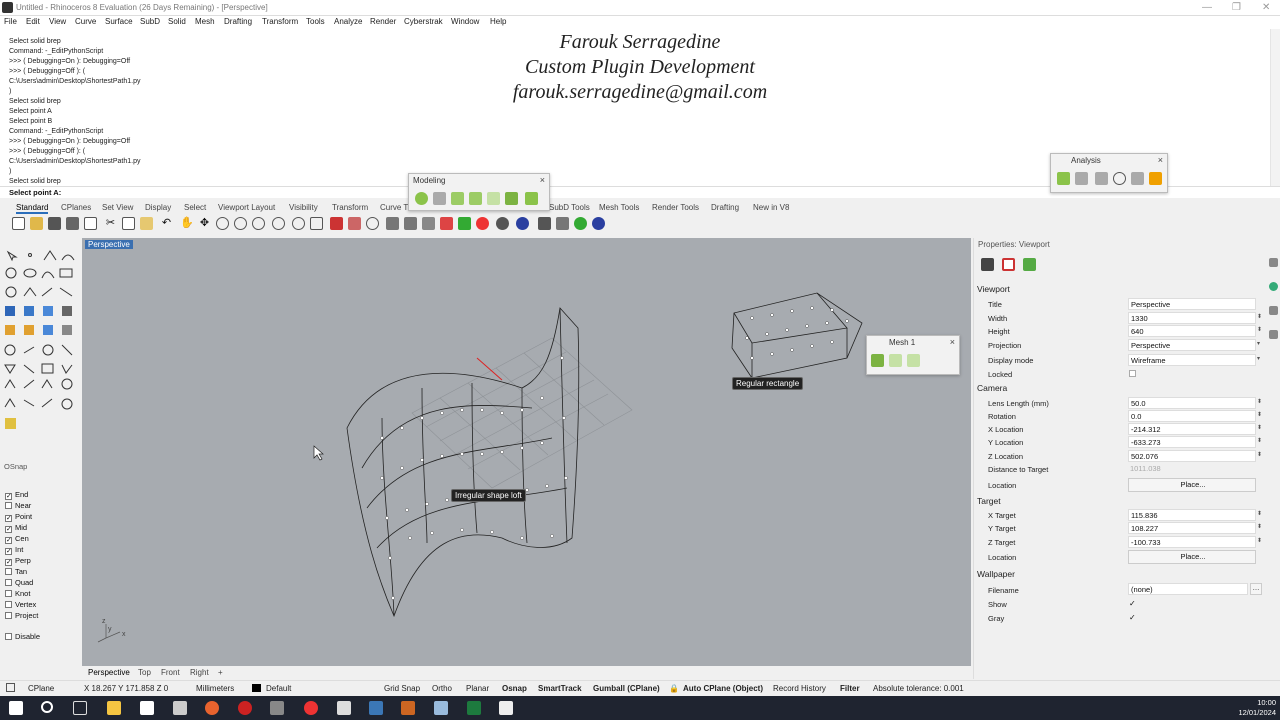 This screenshot has height=720, width=1280. I want to click on osnap-disable: Disable, so click(22, 636).